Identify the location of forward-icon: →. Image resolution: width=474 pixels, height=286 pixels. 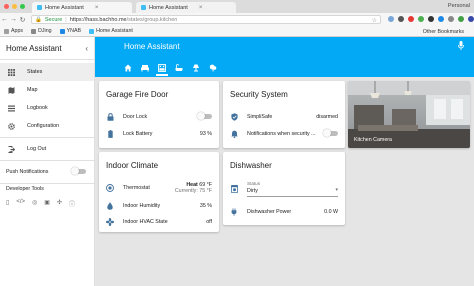
(13, 19).